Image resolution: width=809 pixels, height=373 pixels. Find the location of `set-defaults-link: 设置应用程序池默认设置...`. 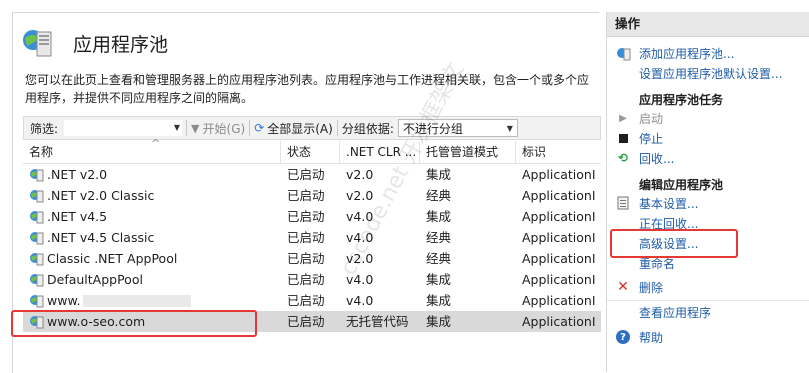

set-defaults-link: 设置应用程序池默认设置... is located at coordinates (710, 73).